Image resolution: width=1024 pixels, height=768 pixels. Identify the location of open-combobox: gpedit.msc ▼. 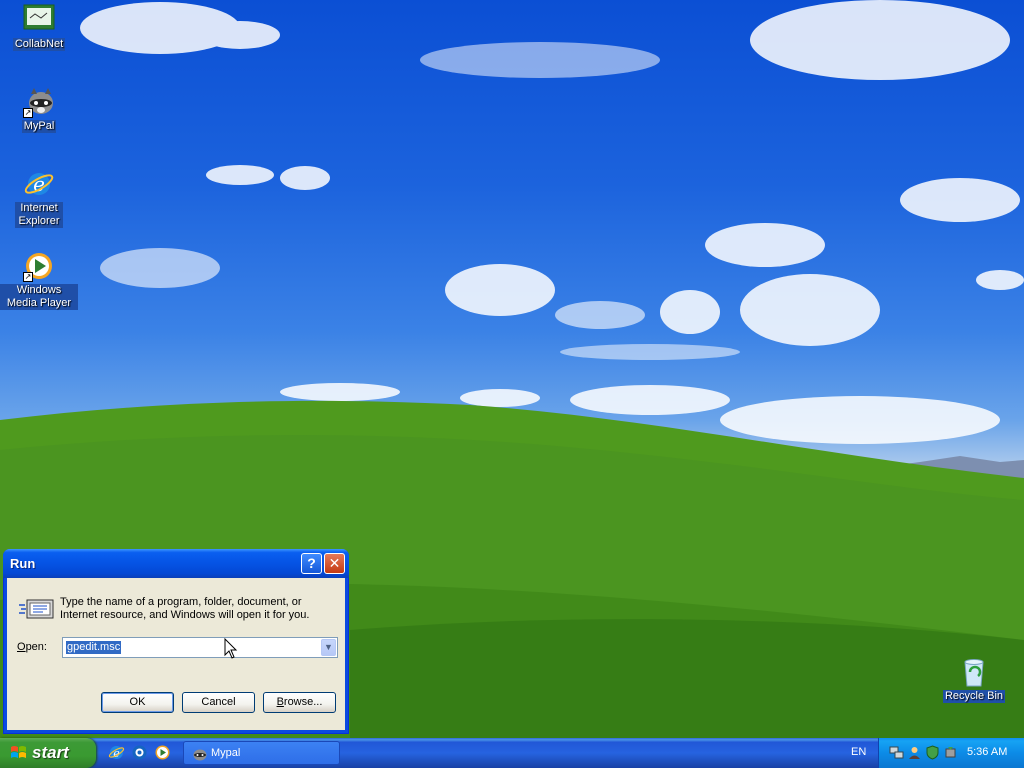
(200, 647).